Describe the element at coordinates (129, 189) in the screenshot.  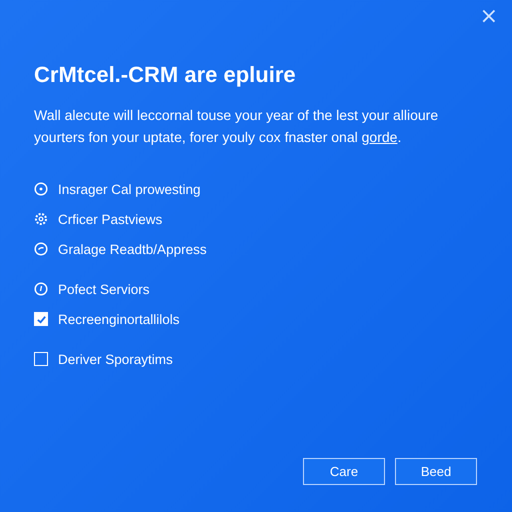
I see `option-label: Insrager Cal prowesting` at that location.